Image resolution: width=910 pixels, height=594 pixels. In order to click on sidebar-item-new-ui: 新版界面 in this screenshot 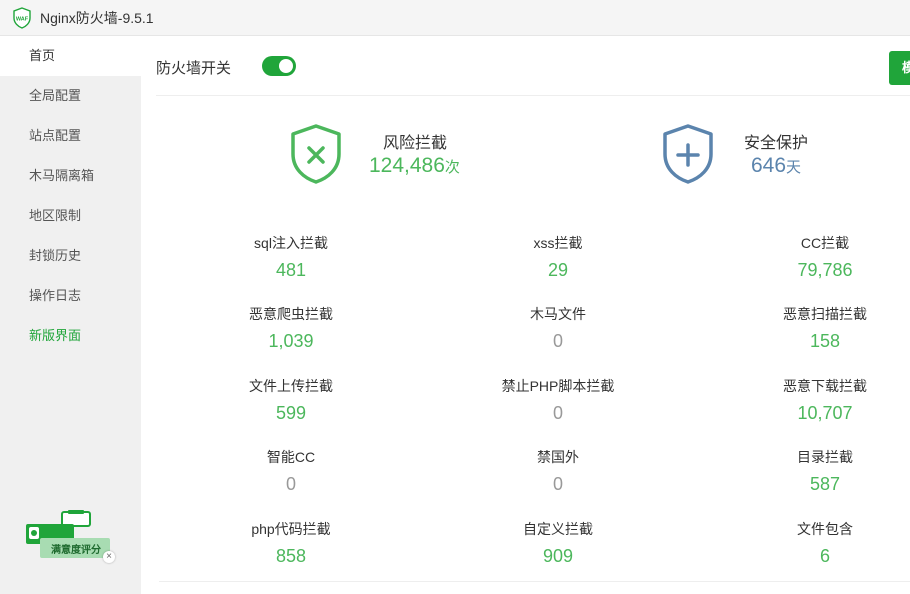, I will do `click(70, 336)`.